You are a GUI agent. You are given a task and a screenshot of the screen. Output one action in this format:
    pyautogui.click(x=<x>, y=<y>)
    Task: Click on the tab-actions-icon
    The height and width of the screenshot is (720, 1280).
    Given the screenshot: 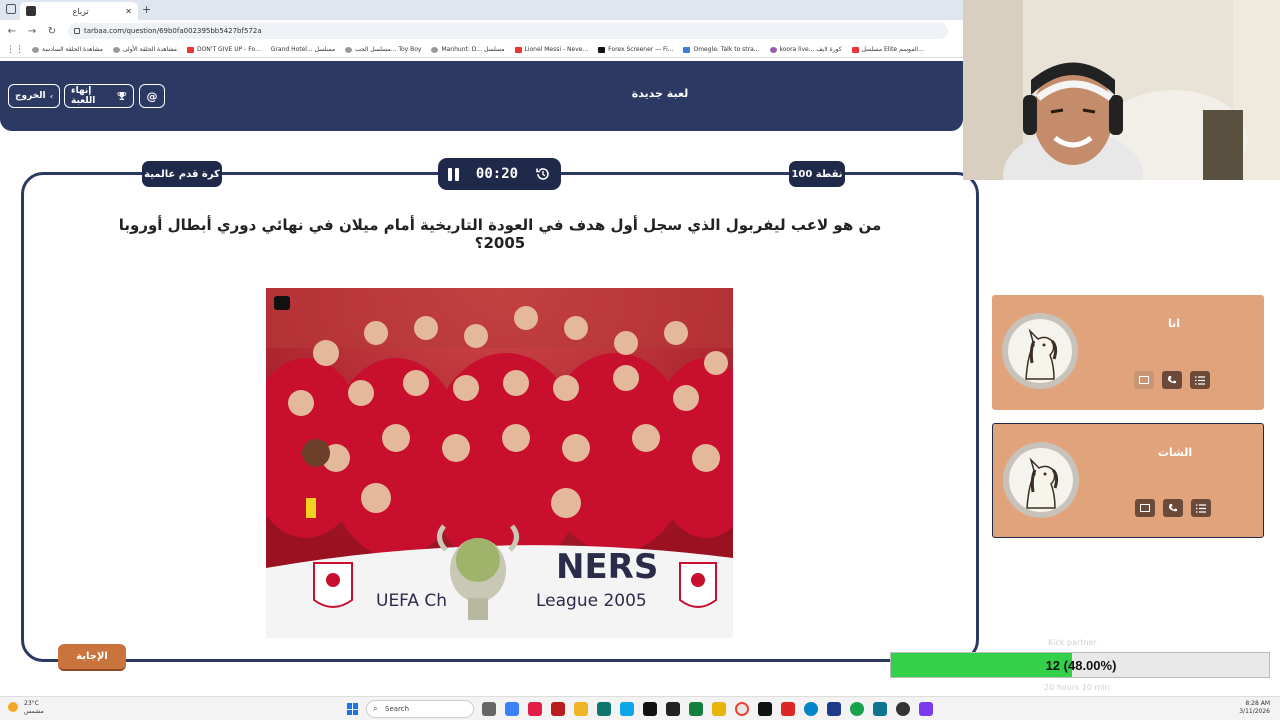 What is the action you would take?
    pyautogui.click(x=11, y=9)
    